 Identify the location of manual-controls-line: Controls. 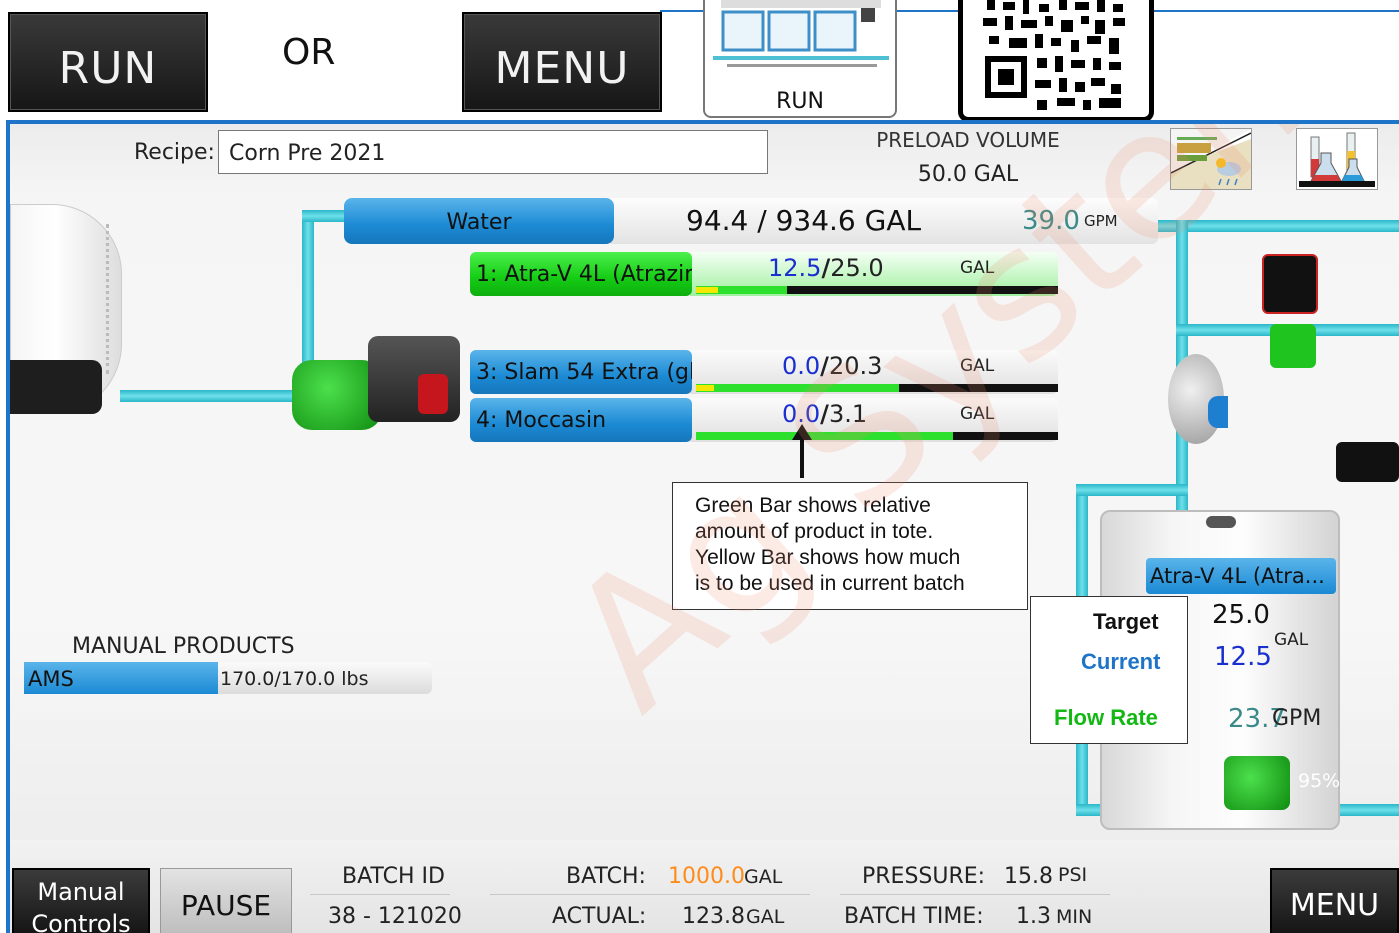
(81, 921).